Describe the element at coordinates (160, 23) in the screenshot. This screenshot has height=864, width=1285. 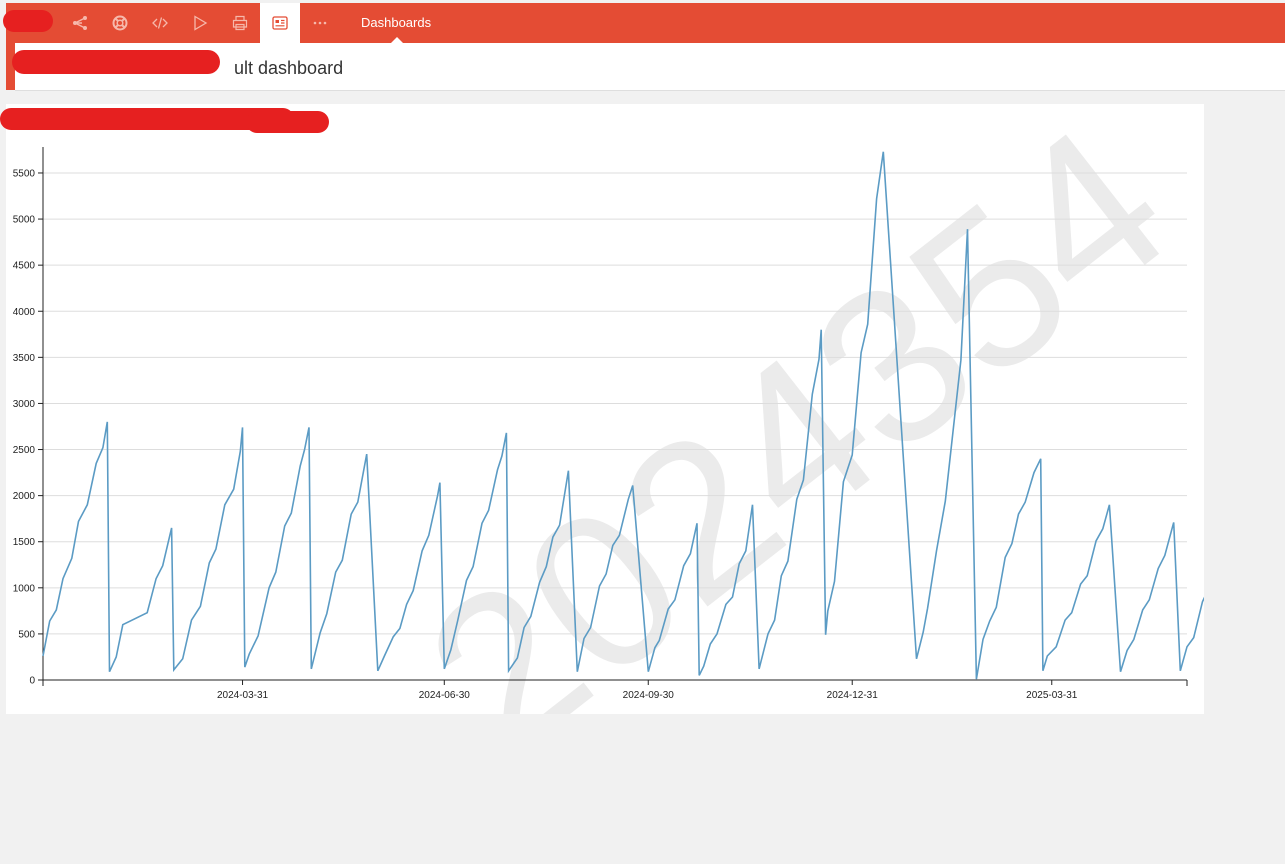
I see `code-icon` at that location.